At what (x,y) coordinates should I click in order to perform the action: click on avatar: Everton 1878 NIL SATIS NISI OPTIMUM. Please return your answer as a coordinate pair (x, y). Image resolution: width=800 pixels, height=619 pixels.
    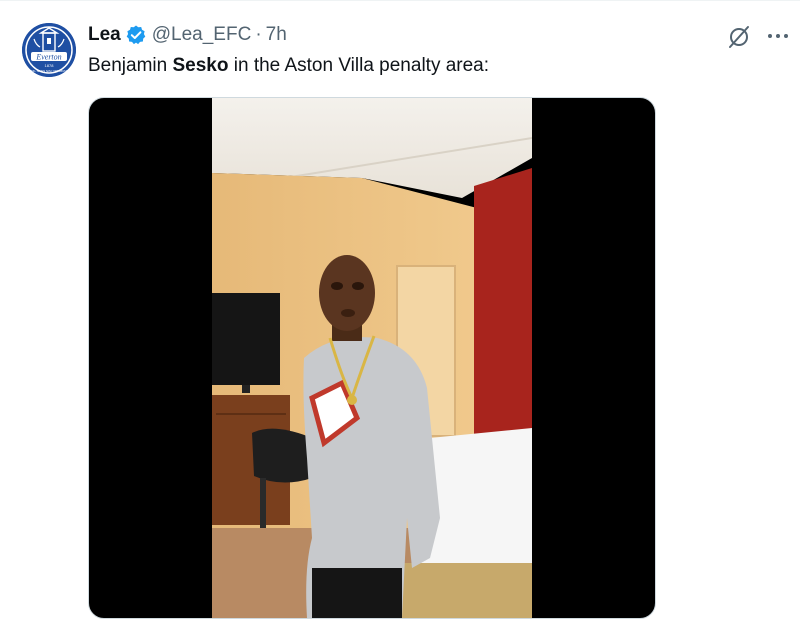
    Looking at the image, I should click on (49, 50).